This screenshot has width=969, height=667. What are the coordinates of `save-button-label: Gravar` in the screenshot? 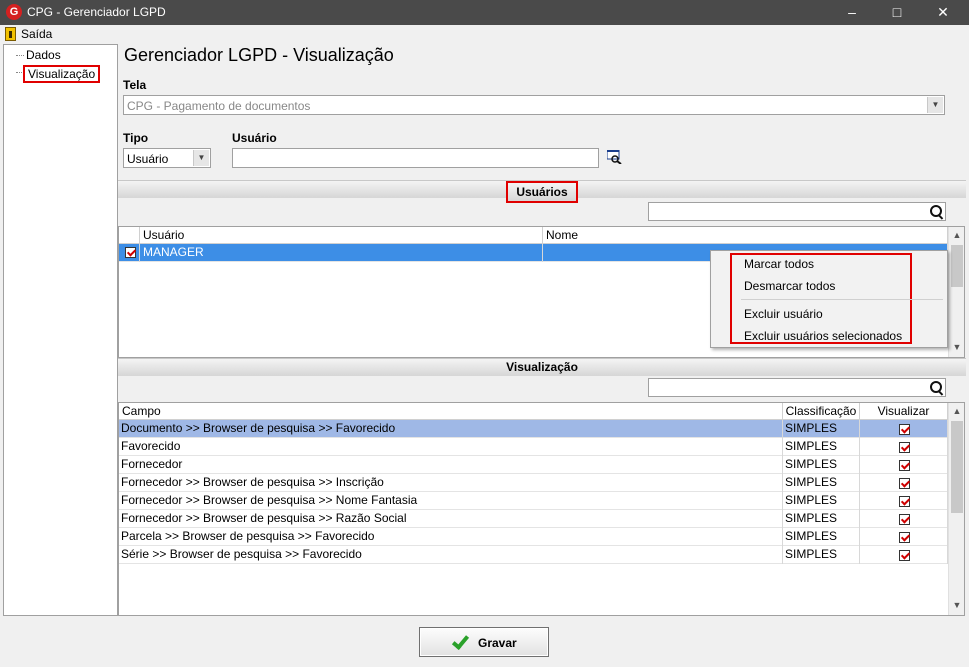 It's located at (497, 643).